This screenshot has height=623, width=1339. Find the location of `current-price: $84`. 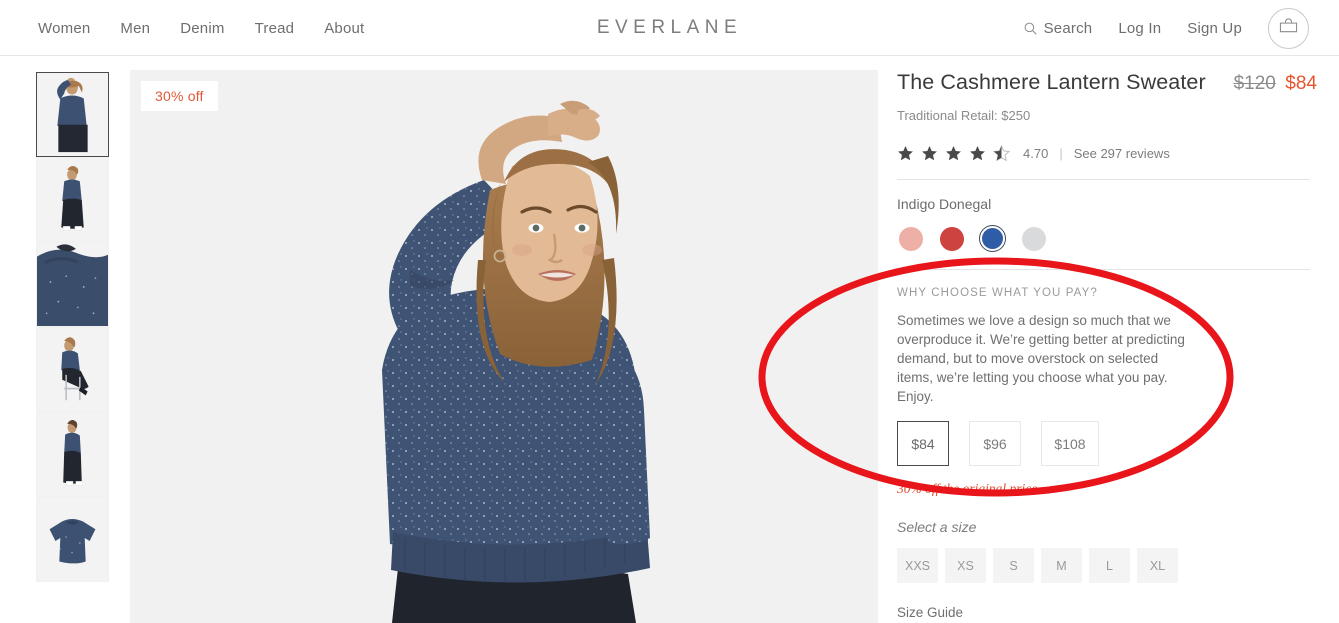

current-price: $84 is located at coordinates (1301, 83).